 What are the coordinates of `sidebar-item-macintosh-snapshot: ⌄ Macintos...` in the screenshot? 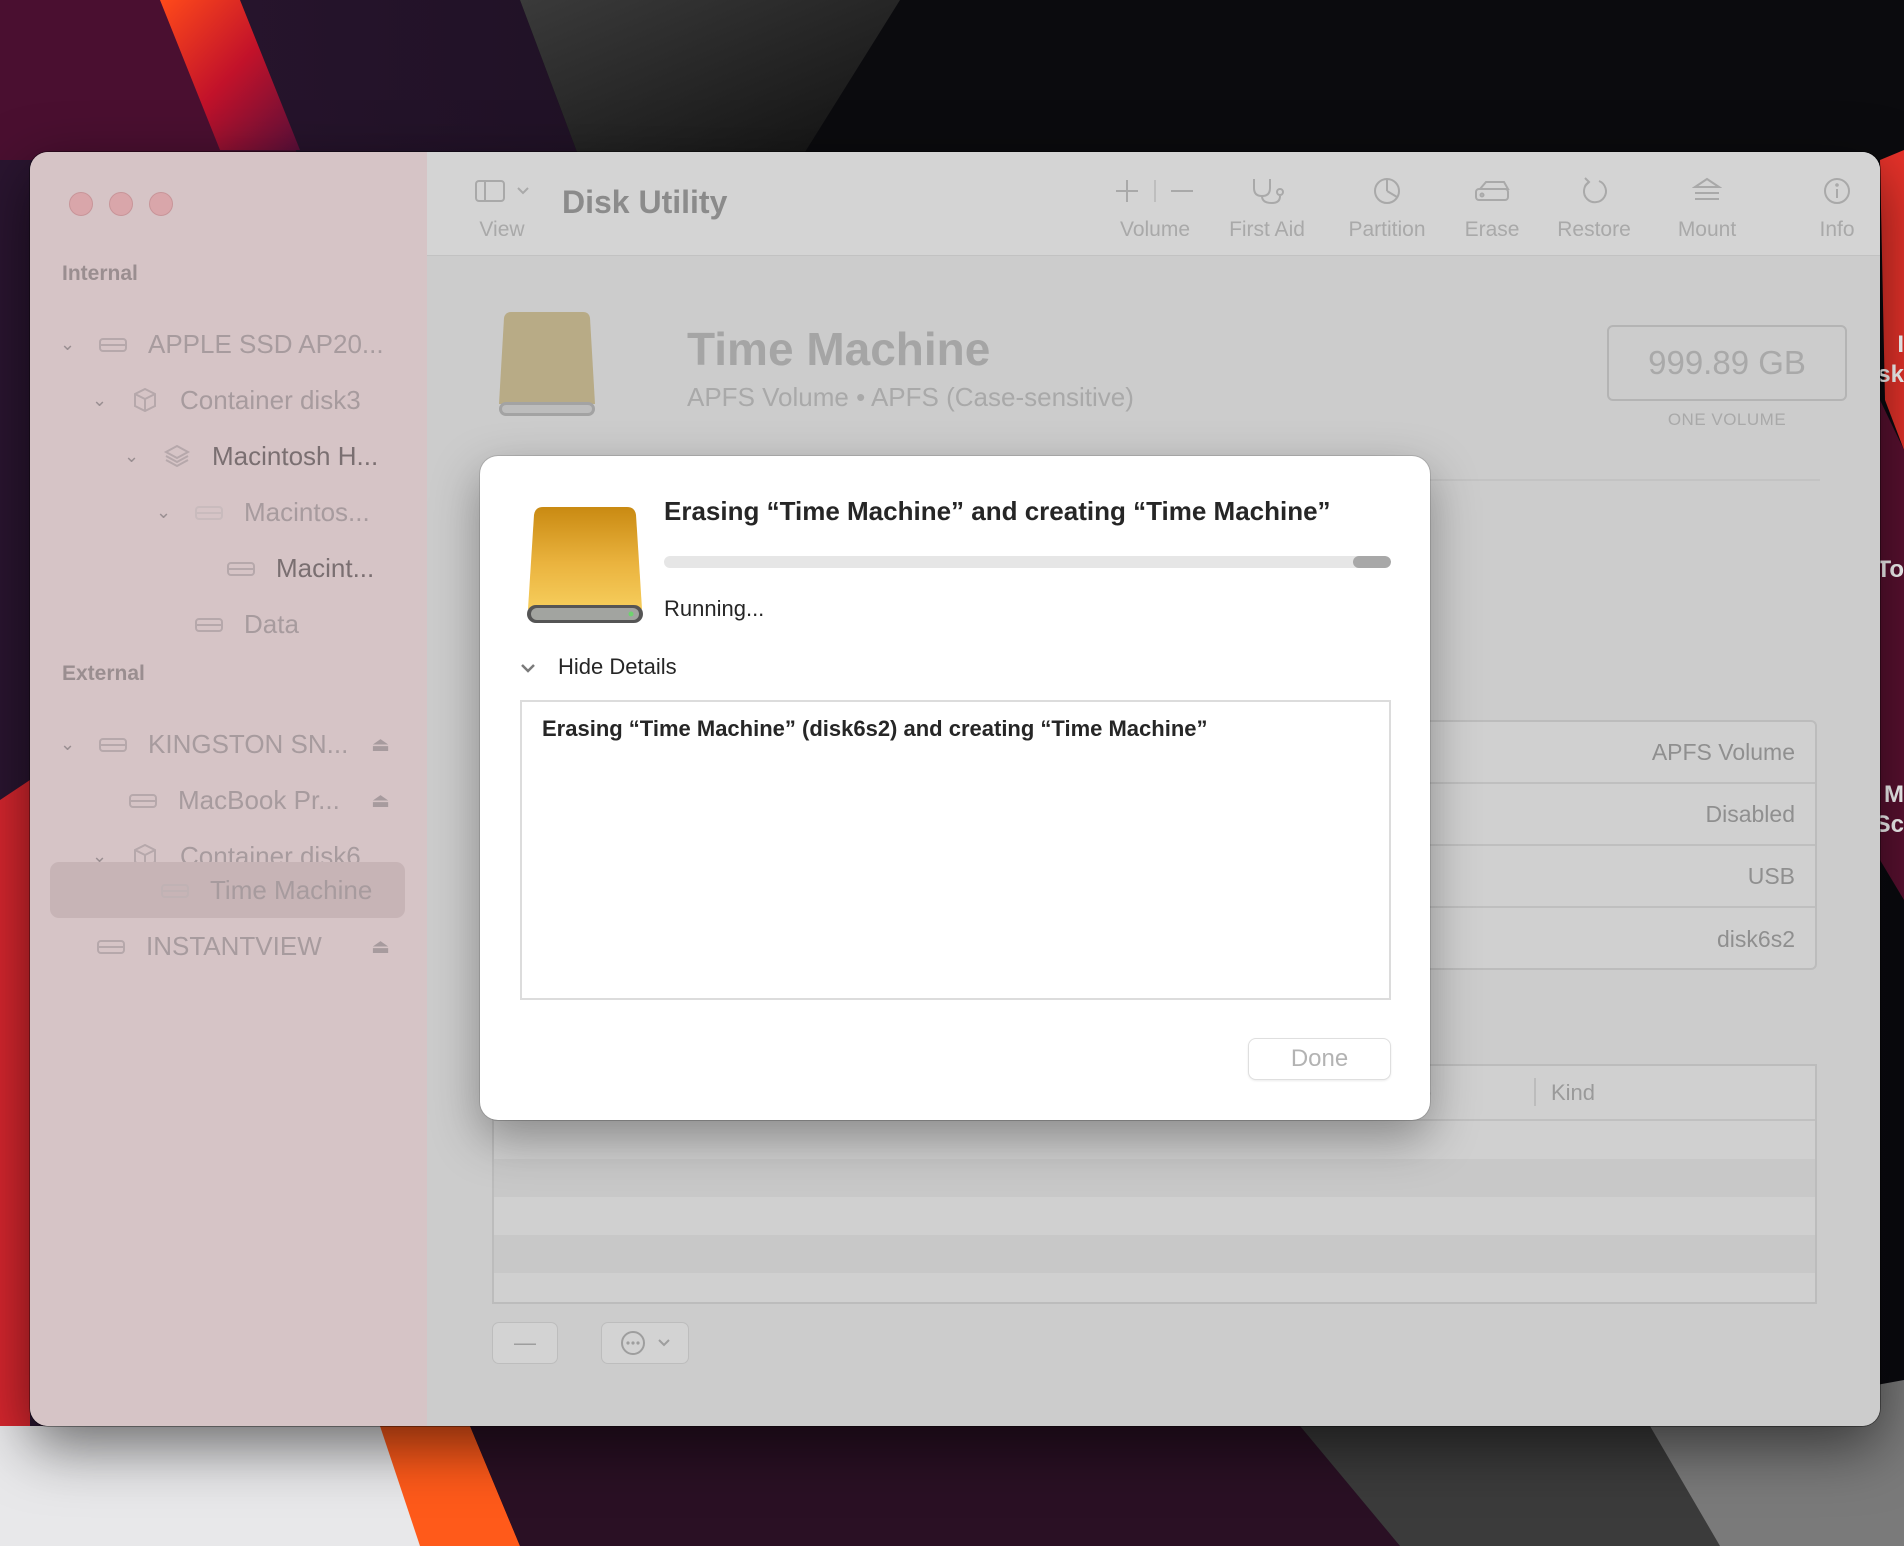 It's located at (286, 512).